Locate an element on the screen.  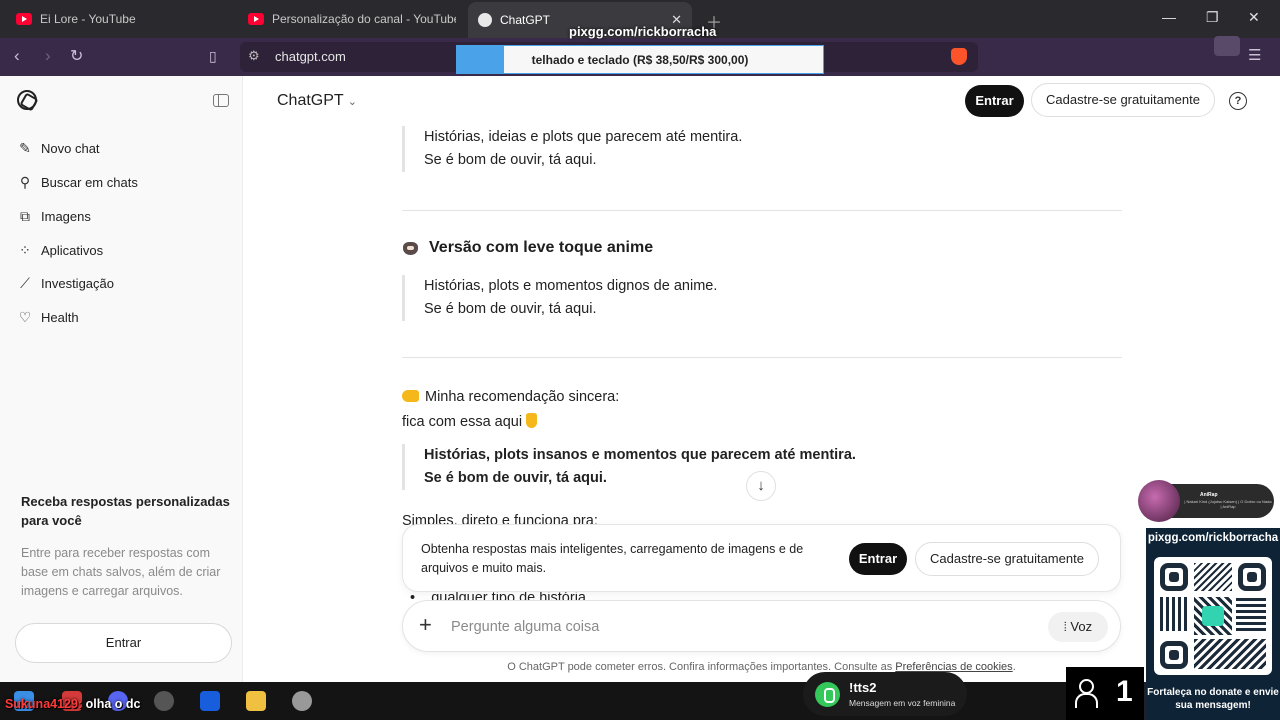
sidebar-item-label: Health is located at coordinates (60, 317).